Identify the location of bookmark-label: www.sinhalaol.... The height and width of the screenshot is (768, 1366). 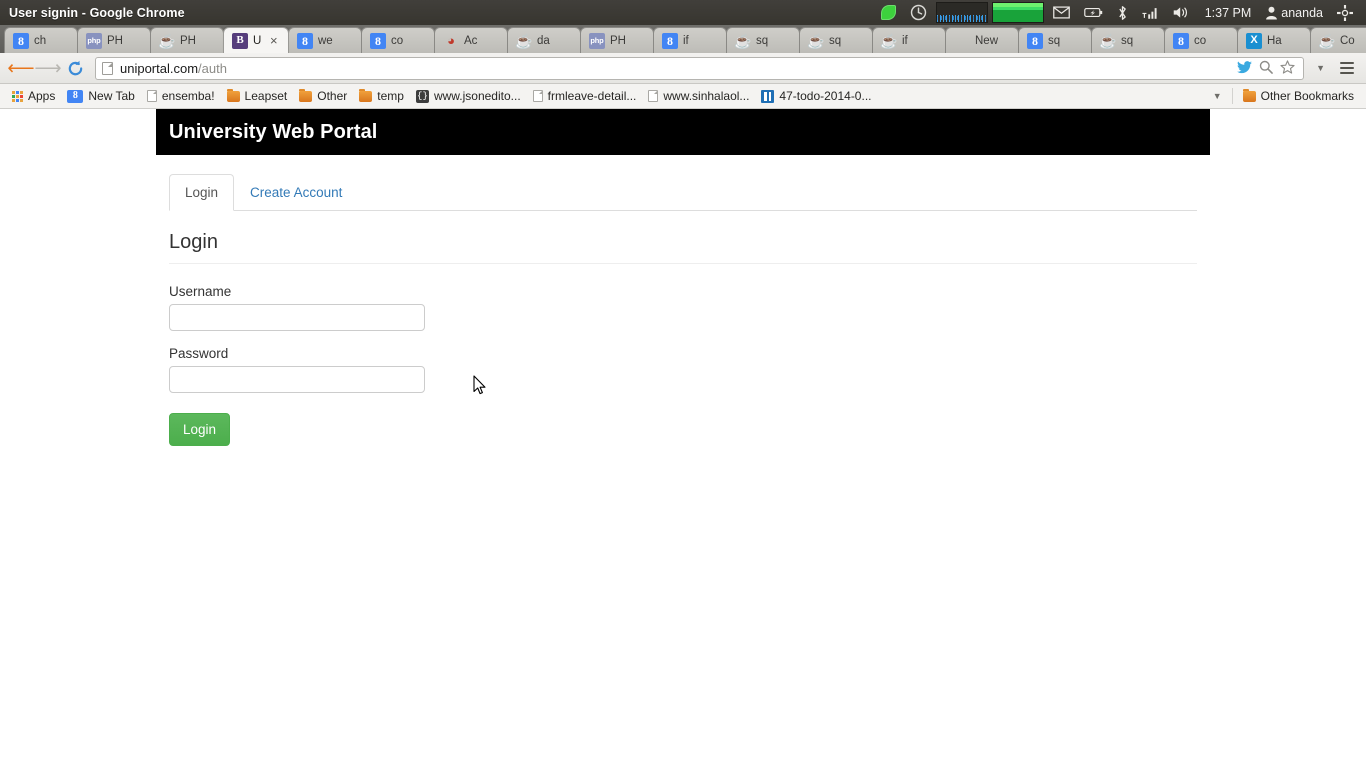
(706, 96).